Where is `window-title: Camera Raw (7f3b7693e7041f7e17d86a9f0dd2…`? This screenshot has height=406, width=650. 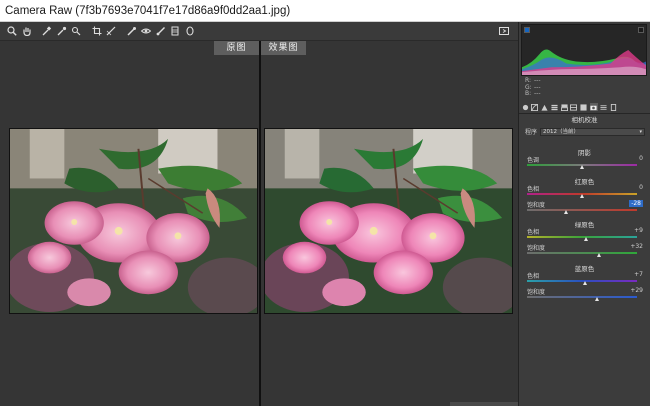
window-title: Camera Raw (7f3b7693e7041f7e17d86a9f0dd2… is located at coordinates (148, 10).